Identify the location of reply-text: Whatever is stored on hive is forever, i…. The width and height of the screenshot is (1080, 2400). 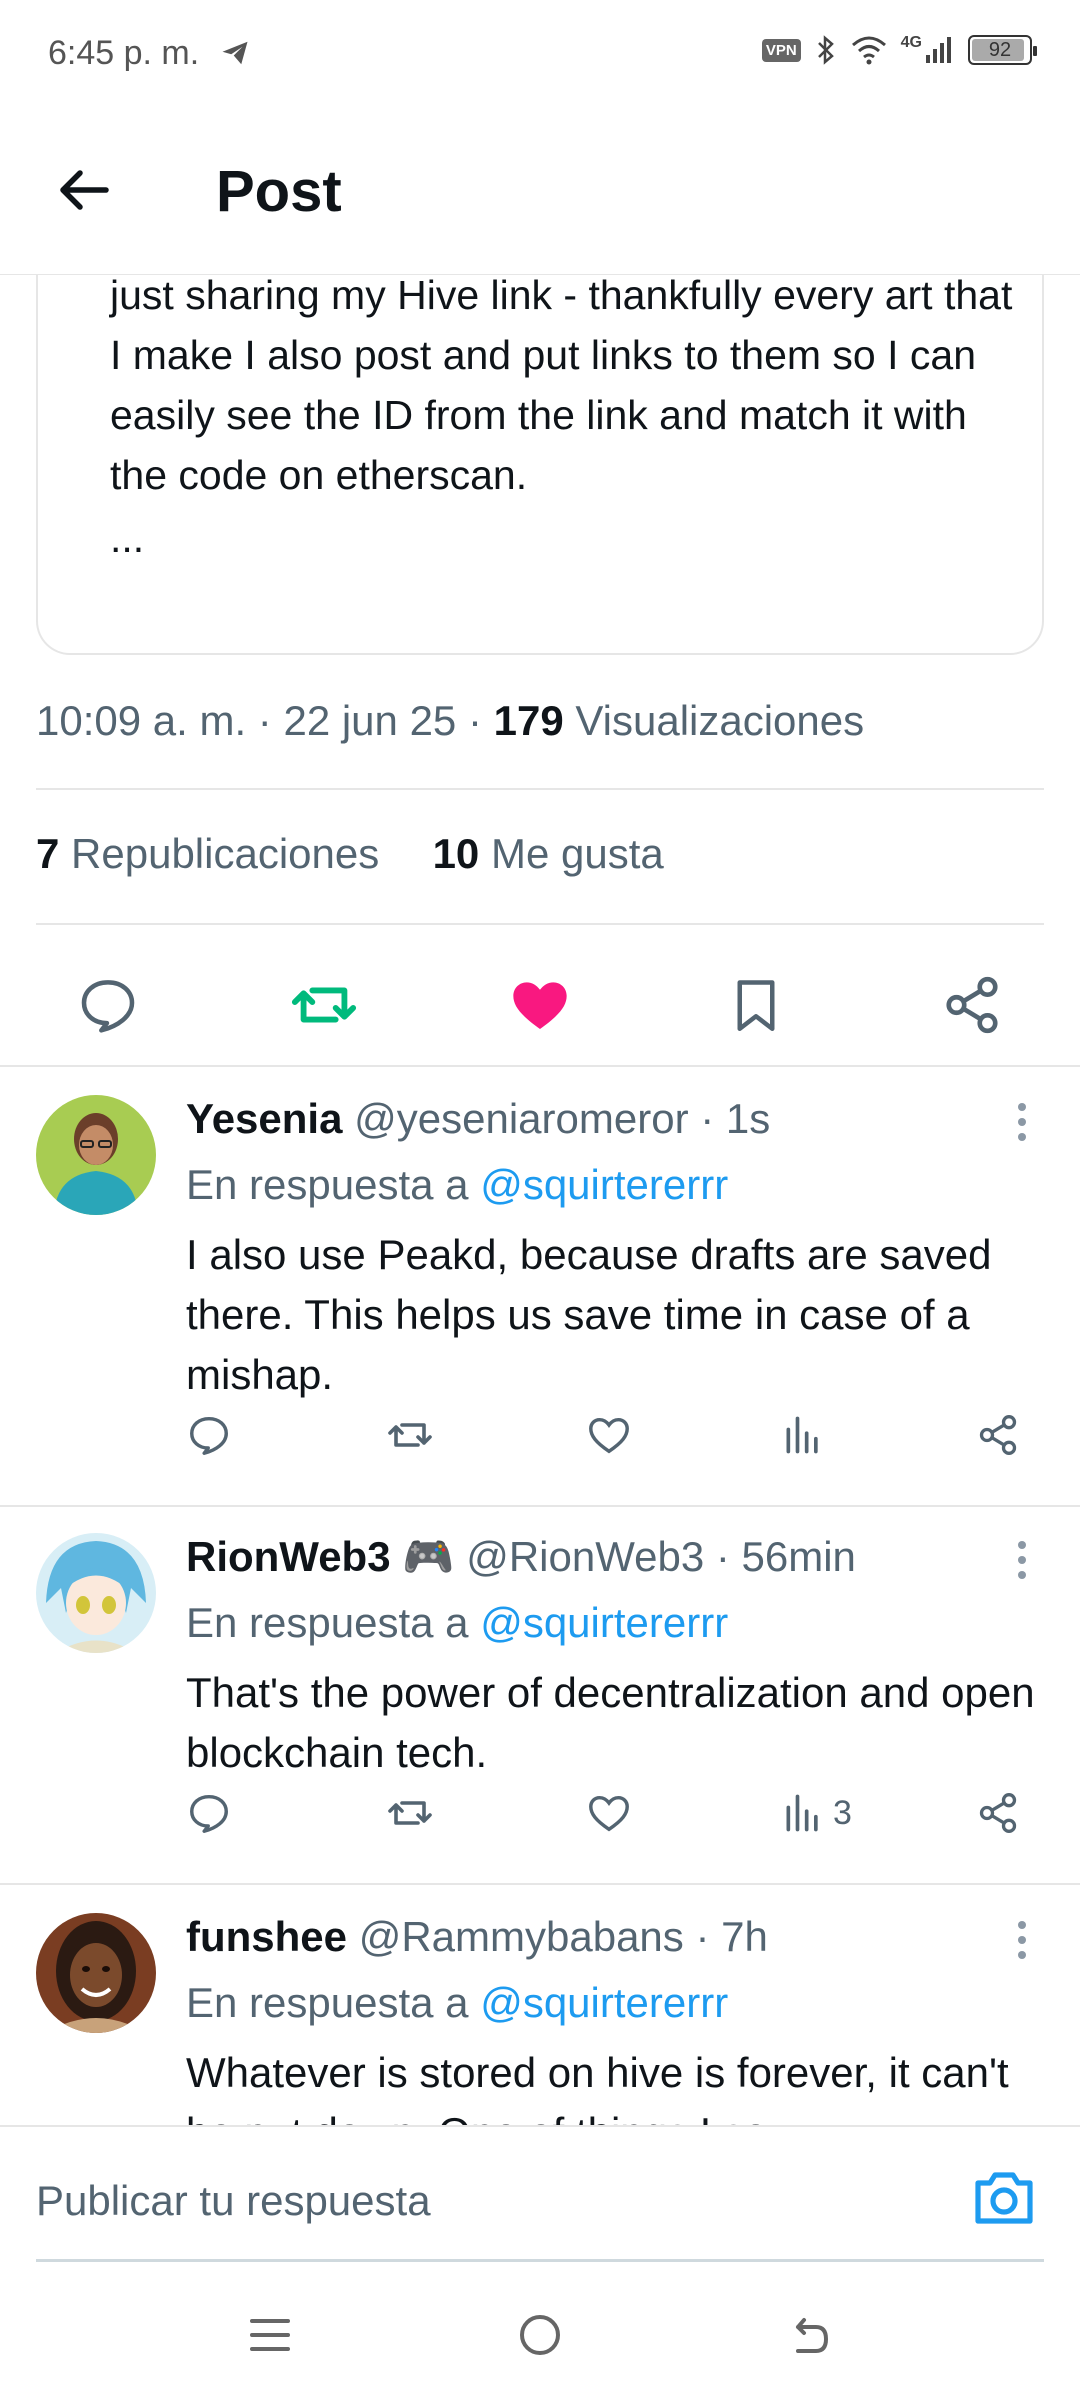
(597, 2087).